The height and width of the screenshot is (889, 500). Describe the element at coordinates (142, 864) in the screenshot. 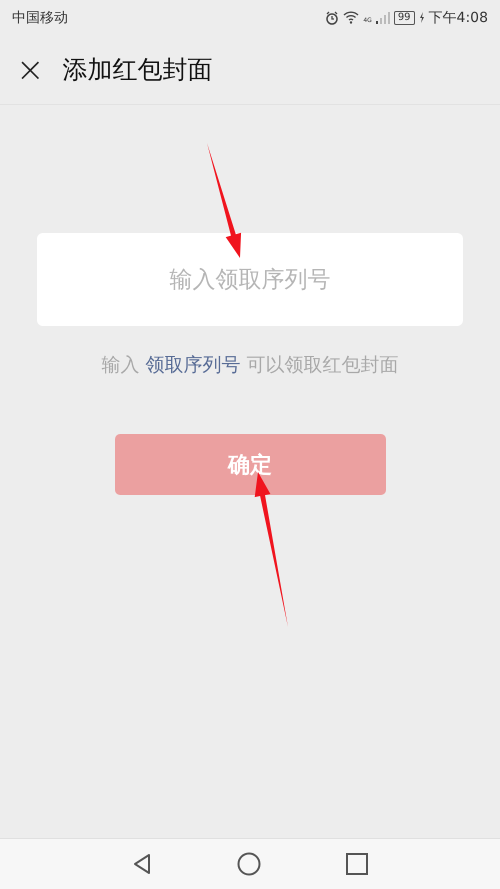

I see `back-icon` at that location.